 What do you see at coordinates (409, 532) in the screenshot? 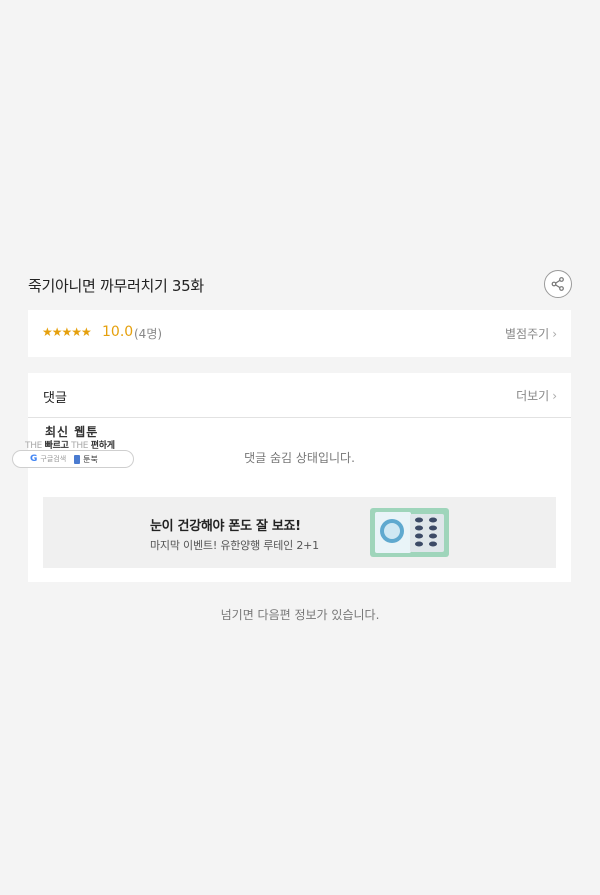
I see `lutein-product-image` at bounding box center [409, 532].